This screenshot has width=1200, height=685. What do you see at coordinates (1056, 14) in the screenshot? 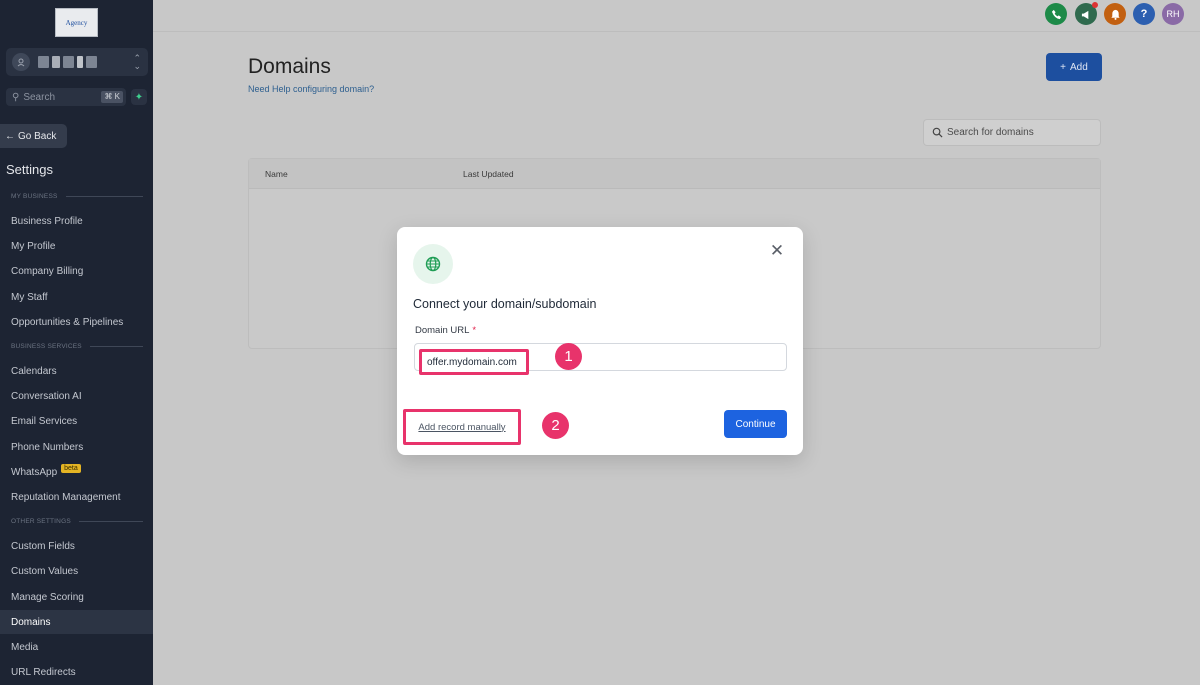
I see `phone-icon` at bounding box center [1056, 14].